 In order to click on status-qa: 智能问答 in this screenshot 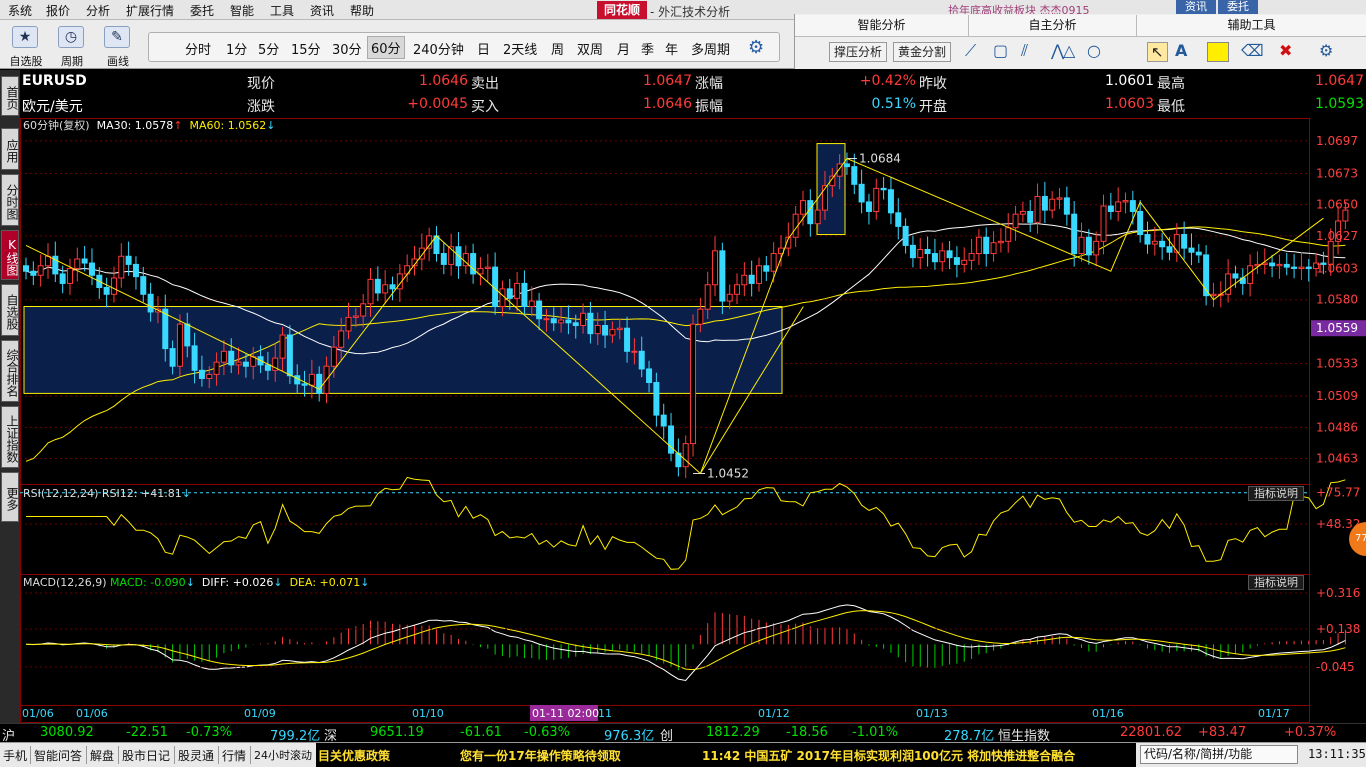, I will do `click(58, 755)`.